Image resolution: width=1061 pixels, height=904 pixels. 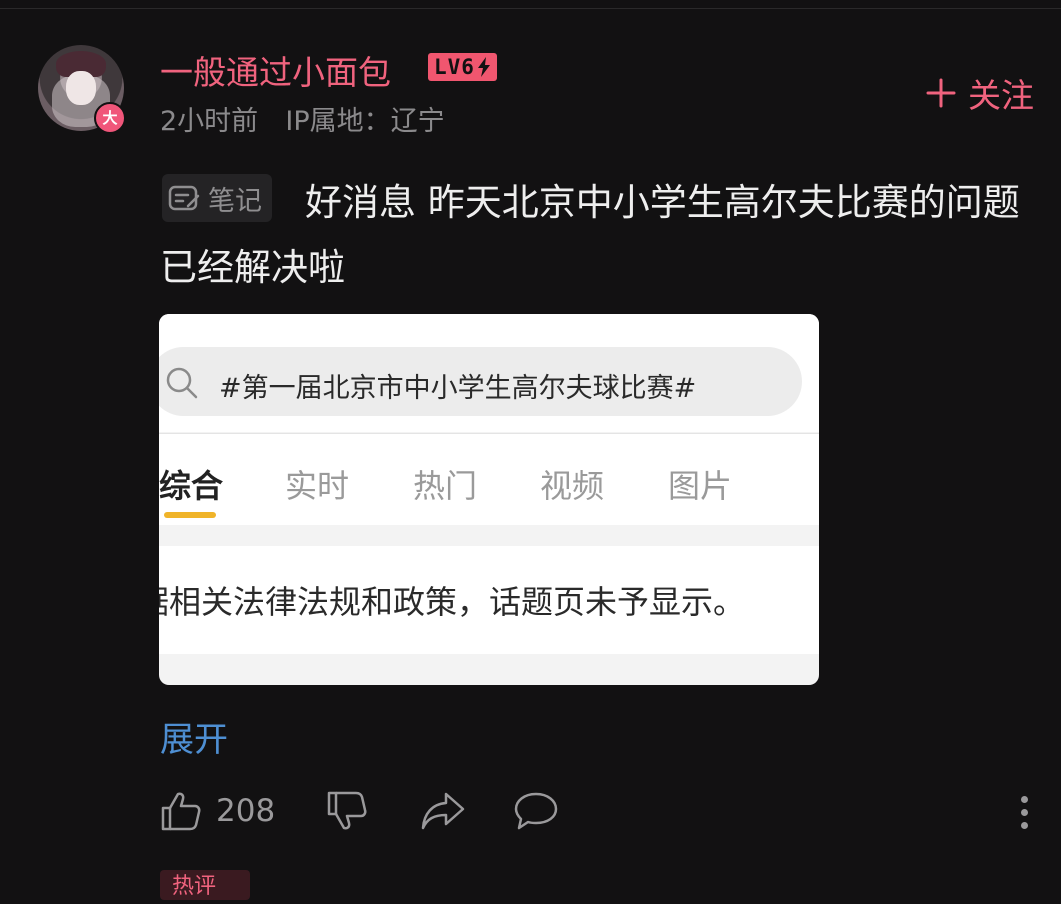 I want to click on follow-label: 关注, so click(x=1001, y=95).